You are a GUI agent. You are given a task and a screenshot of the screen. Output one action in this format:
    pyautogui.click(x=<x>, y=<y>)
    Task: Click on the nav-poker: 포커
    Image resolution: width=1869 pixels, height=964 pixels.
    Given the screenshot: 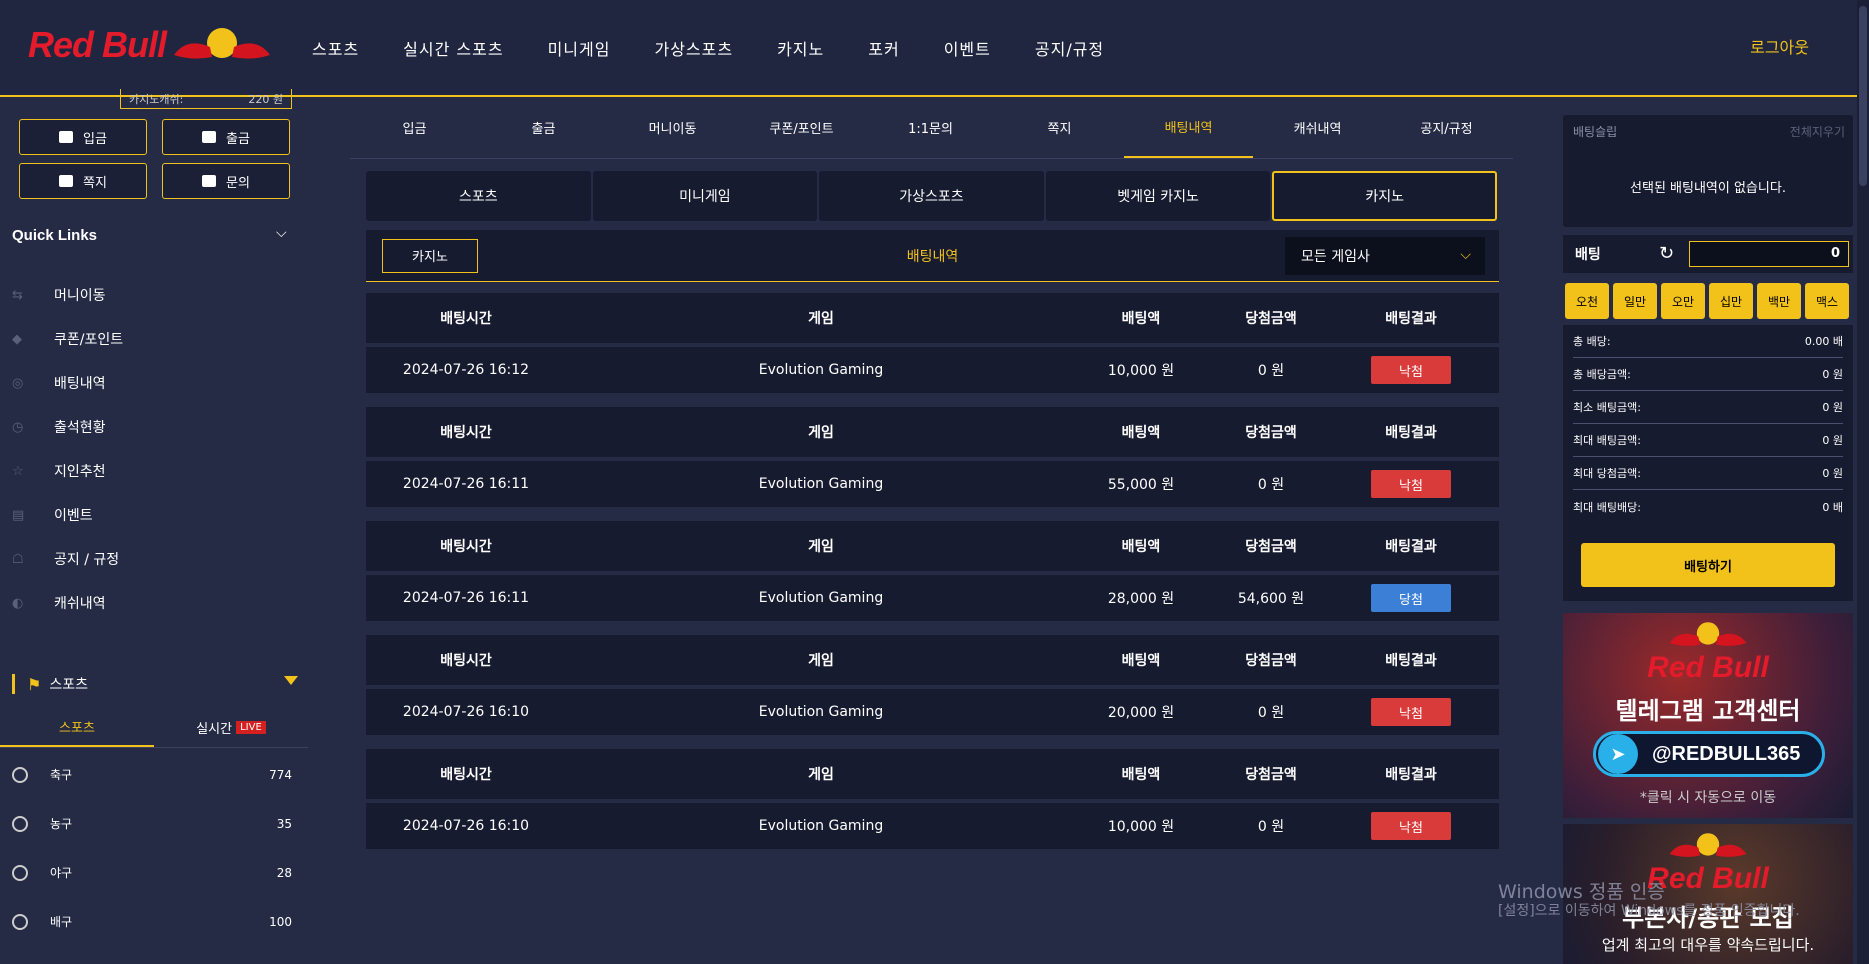 What is the action you would take?
    pyautogui.click(x=883, y=48)
    